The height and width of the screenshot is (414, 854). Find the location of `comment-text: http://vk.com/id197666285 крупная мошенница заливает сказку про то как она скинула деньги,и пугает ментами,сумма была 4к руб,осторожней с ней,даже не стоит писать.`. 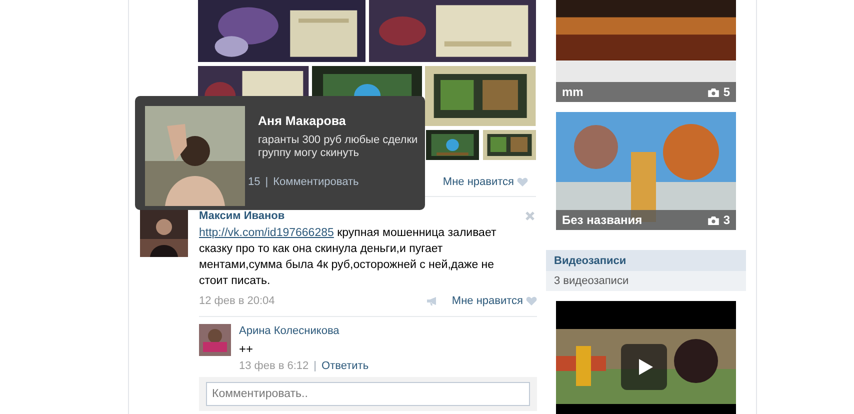

comment-text: http://vk.com/id197666285 крупная мошенница заливает сказку про то как она скинула деньги,и пугает ментами,сумма была 4к руб,осторожней с ней,даже не стоит писать. is located at coordinates (348, 257).